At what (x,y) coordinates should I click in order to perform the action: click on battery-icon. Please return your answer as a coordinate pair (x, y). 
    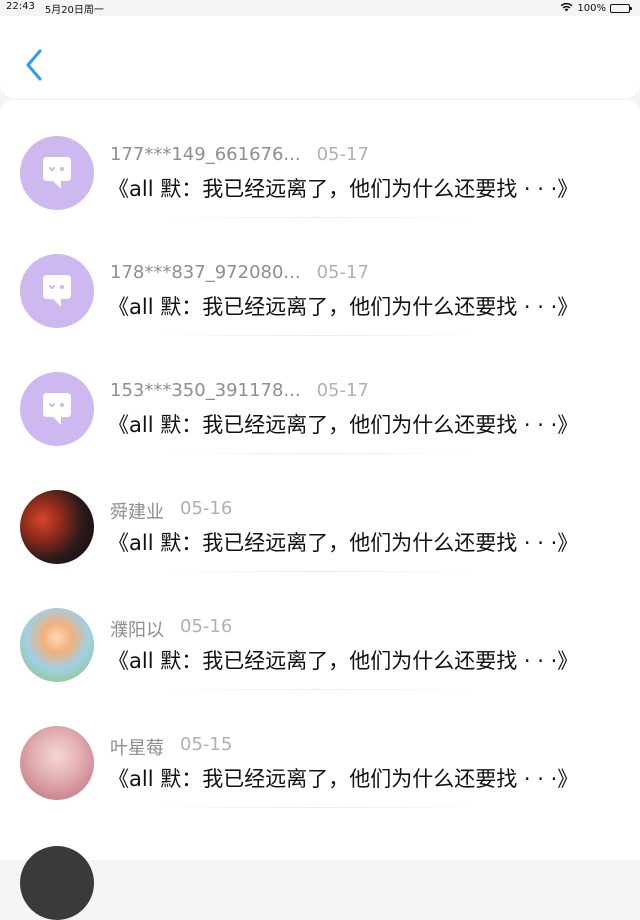
    Looking at the image, I should click on (621, 8).